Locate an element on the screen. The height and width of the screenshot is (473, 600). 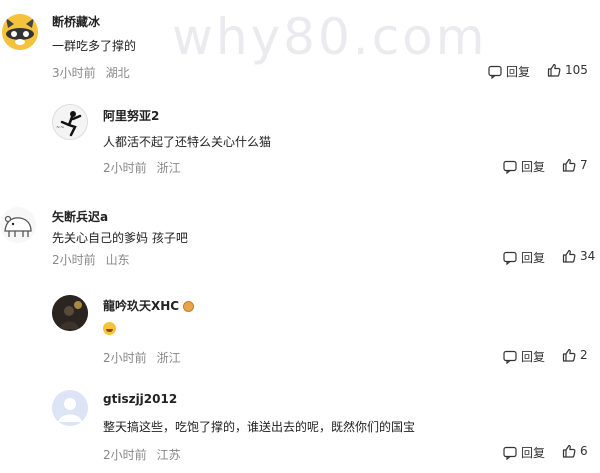
default-user-avatar-icon is located at coordinates (70, 408).